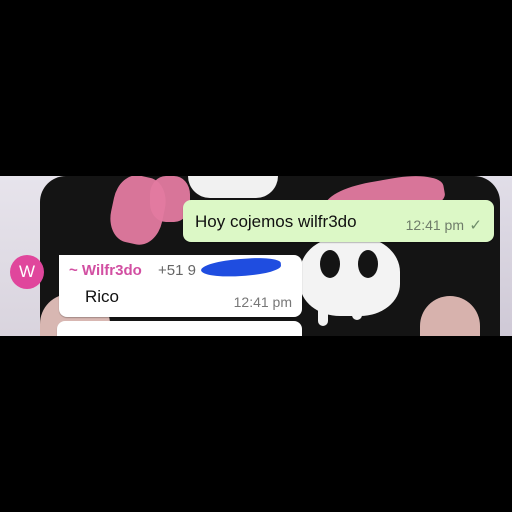 Image resolution: width=512 pixels, height=512 pixels. Describe the element at coordinates (233, 187) in the screenshot. I see `wallpaper-print-top` at that location.